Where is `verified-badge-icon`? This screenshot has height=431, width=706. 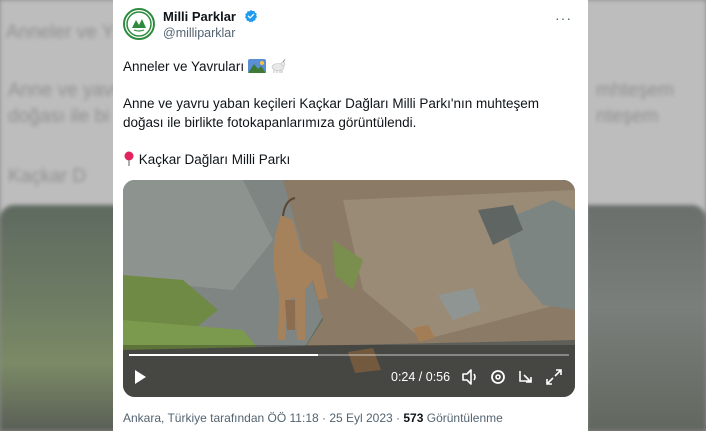
verified-badge-icon is located at coordinates (251, 16).